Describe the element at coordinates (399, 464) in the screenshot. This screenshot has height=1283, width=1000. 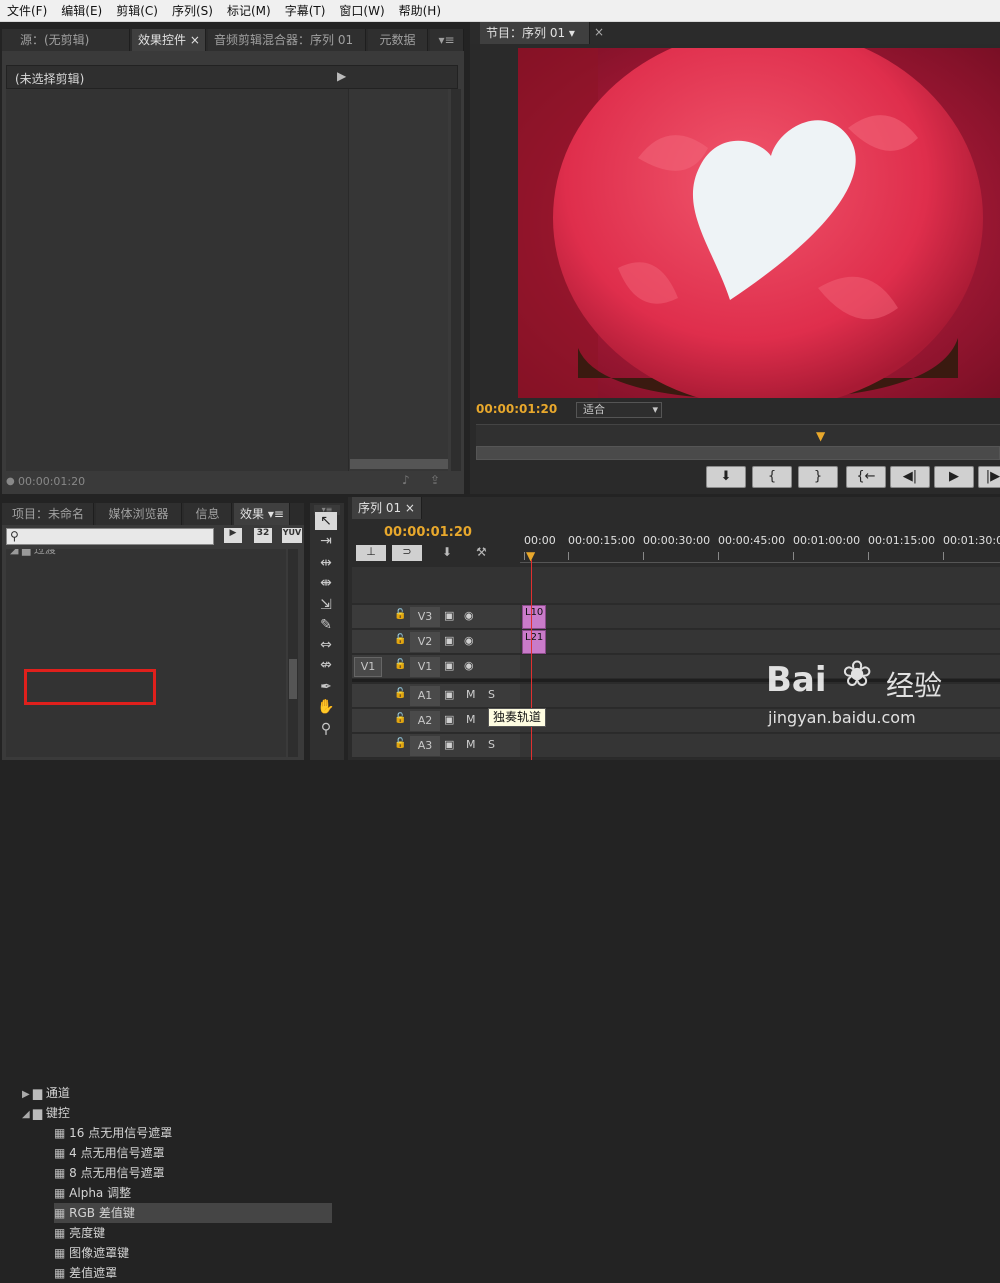
I see `scrollbar-horizontal` at that location.